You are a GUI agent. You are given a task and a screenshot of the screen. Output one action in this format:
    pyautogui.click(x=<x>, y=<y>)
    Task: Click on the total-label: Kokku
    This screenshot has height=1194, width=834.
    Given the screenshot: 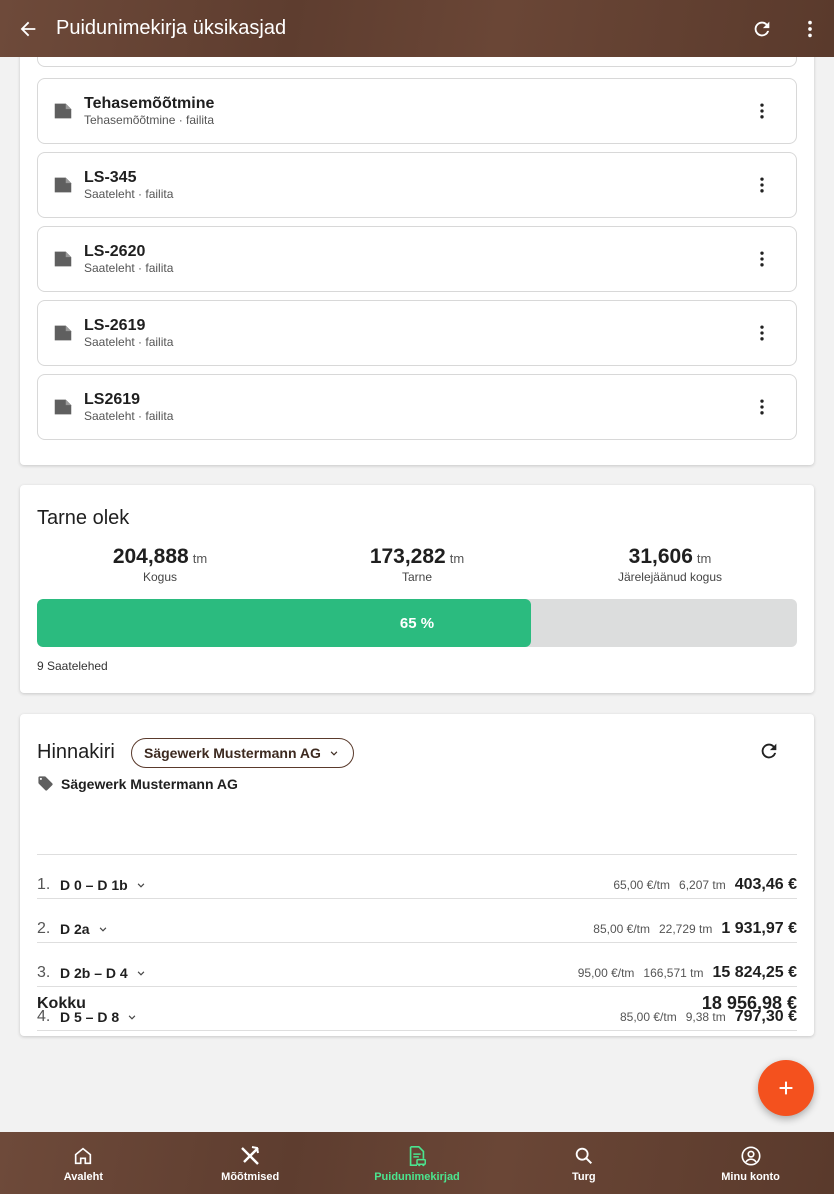 What is the action you would take?
    pyautogui.click(x=61, y=1003)
    